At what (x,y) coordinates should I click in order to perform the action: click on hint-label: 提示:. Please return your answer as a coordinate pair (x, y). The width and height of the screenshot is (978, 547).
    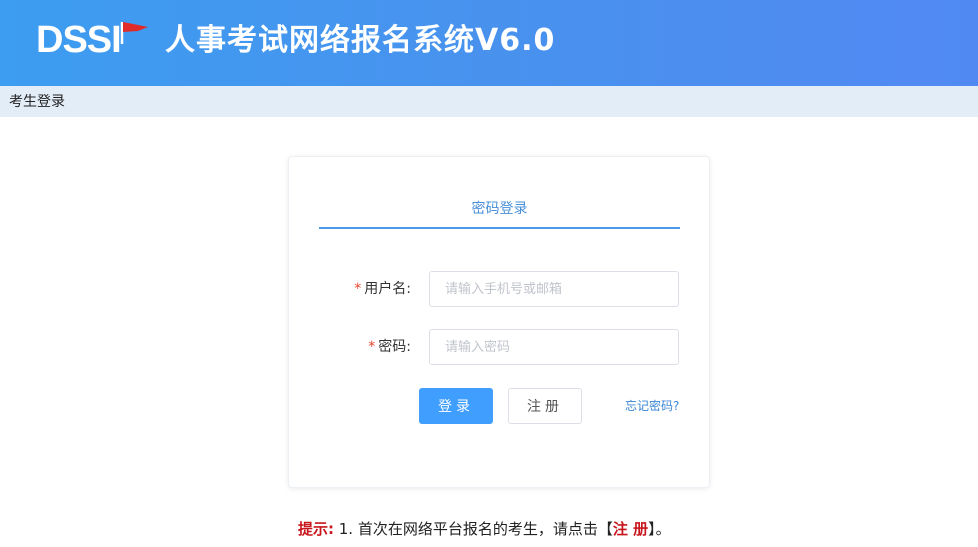
    Looking at the image, I should click on (316, 529).